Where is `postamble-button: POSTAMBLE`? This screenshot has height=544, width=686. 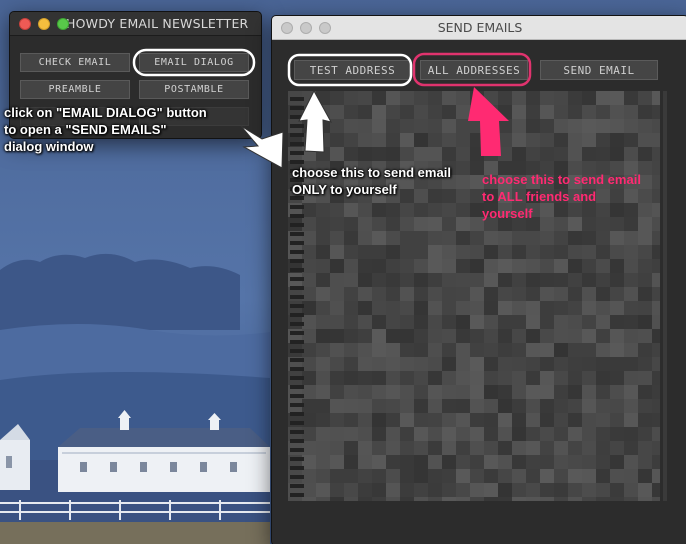
postamble-button: POSTAMBLE is located at coordinates (194, 89).